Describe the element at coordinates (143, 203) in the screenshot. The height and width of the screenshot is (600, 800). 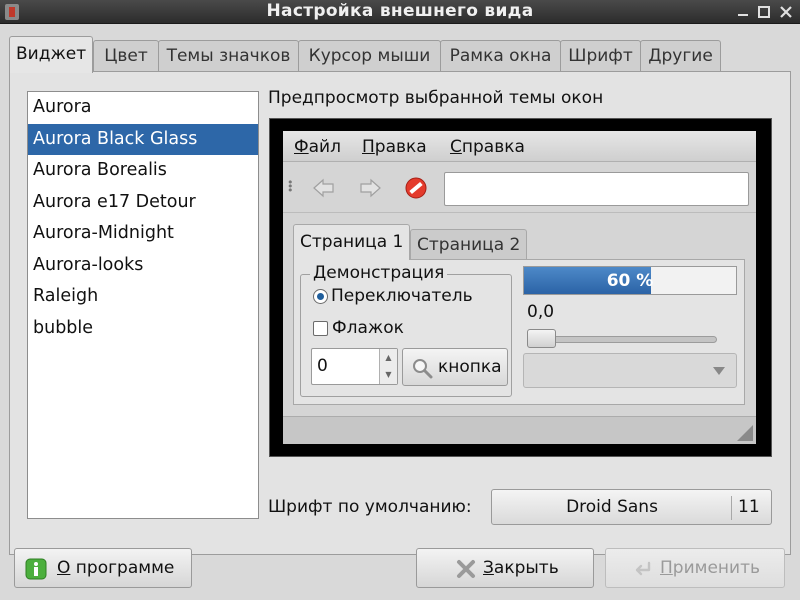
I see `list-item: Aurora e17 Detour` at that location.